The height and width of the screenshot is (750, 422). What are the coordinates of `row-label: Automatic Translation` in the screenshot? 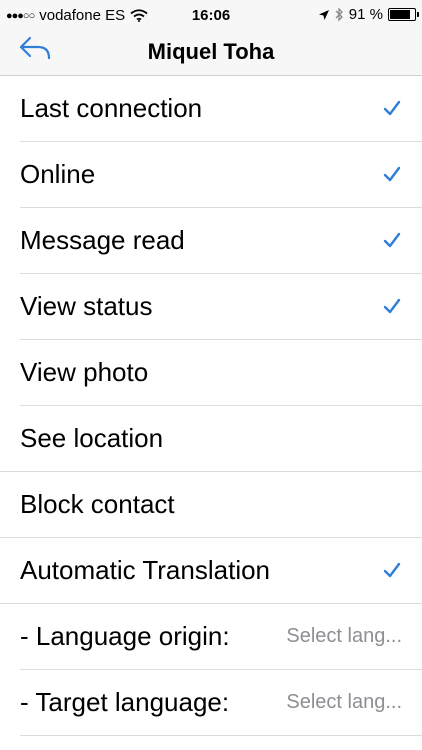 It's located at (145, 570).